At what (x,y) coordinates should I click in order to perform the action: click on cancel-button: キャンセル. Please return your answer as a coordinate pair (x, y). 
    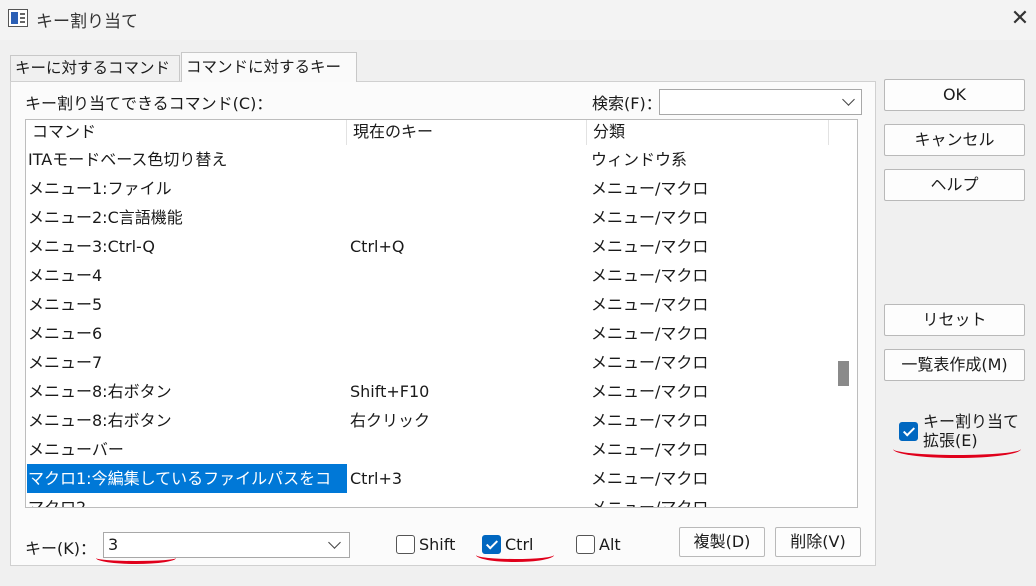
    Looking at the image, I should click on (954, 140).